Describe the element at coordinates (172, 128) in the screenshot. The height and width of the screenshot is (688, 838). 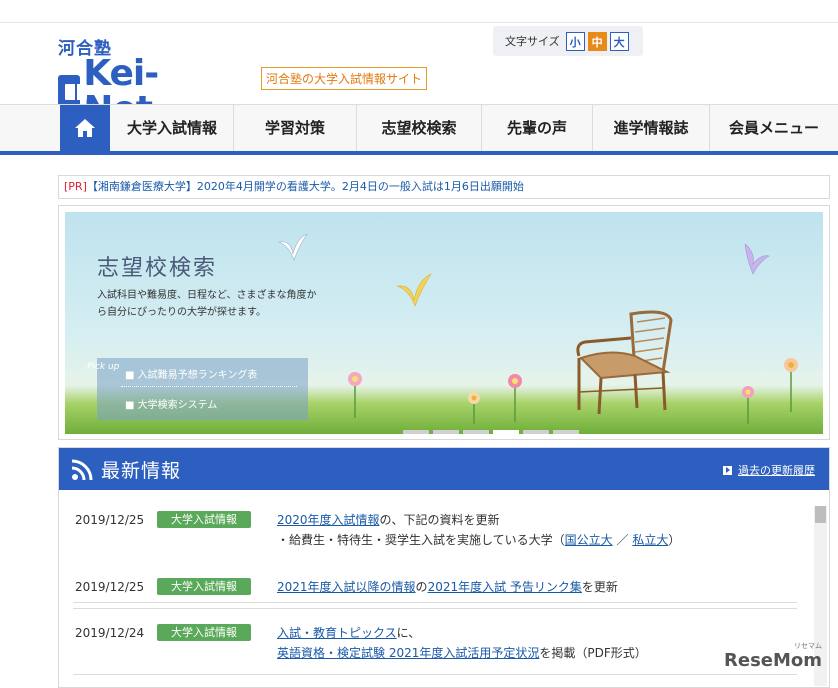
I see `nav-item-admissions: 大学入試情報` at that location.